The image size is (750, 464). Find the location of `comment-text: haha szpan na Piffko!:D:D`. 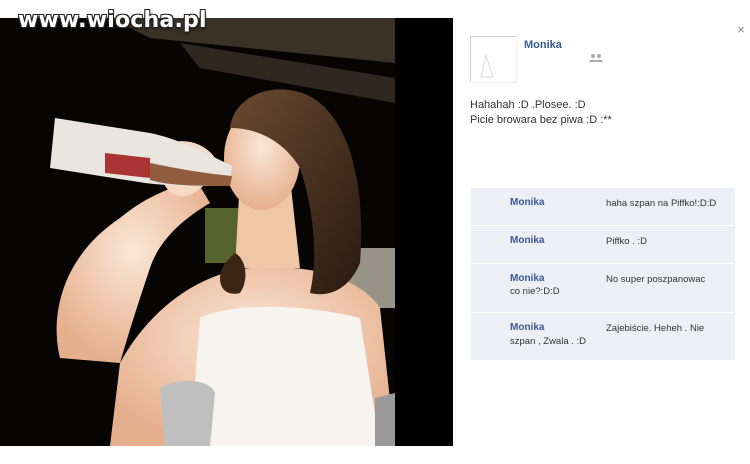

comment-text: haha szpan na Piffko!:D:D is located at coordinates (661, 203).